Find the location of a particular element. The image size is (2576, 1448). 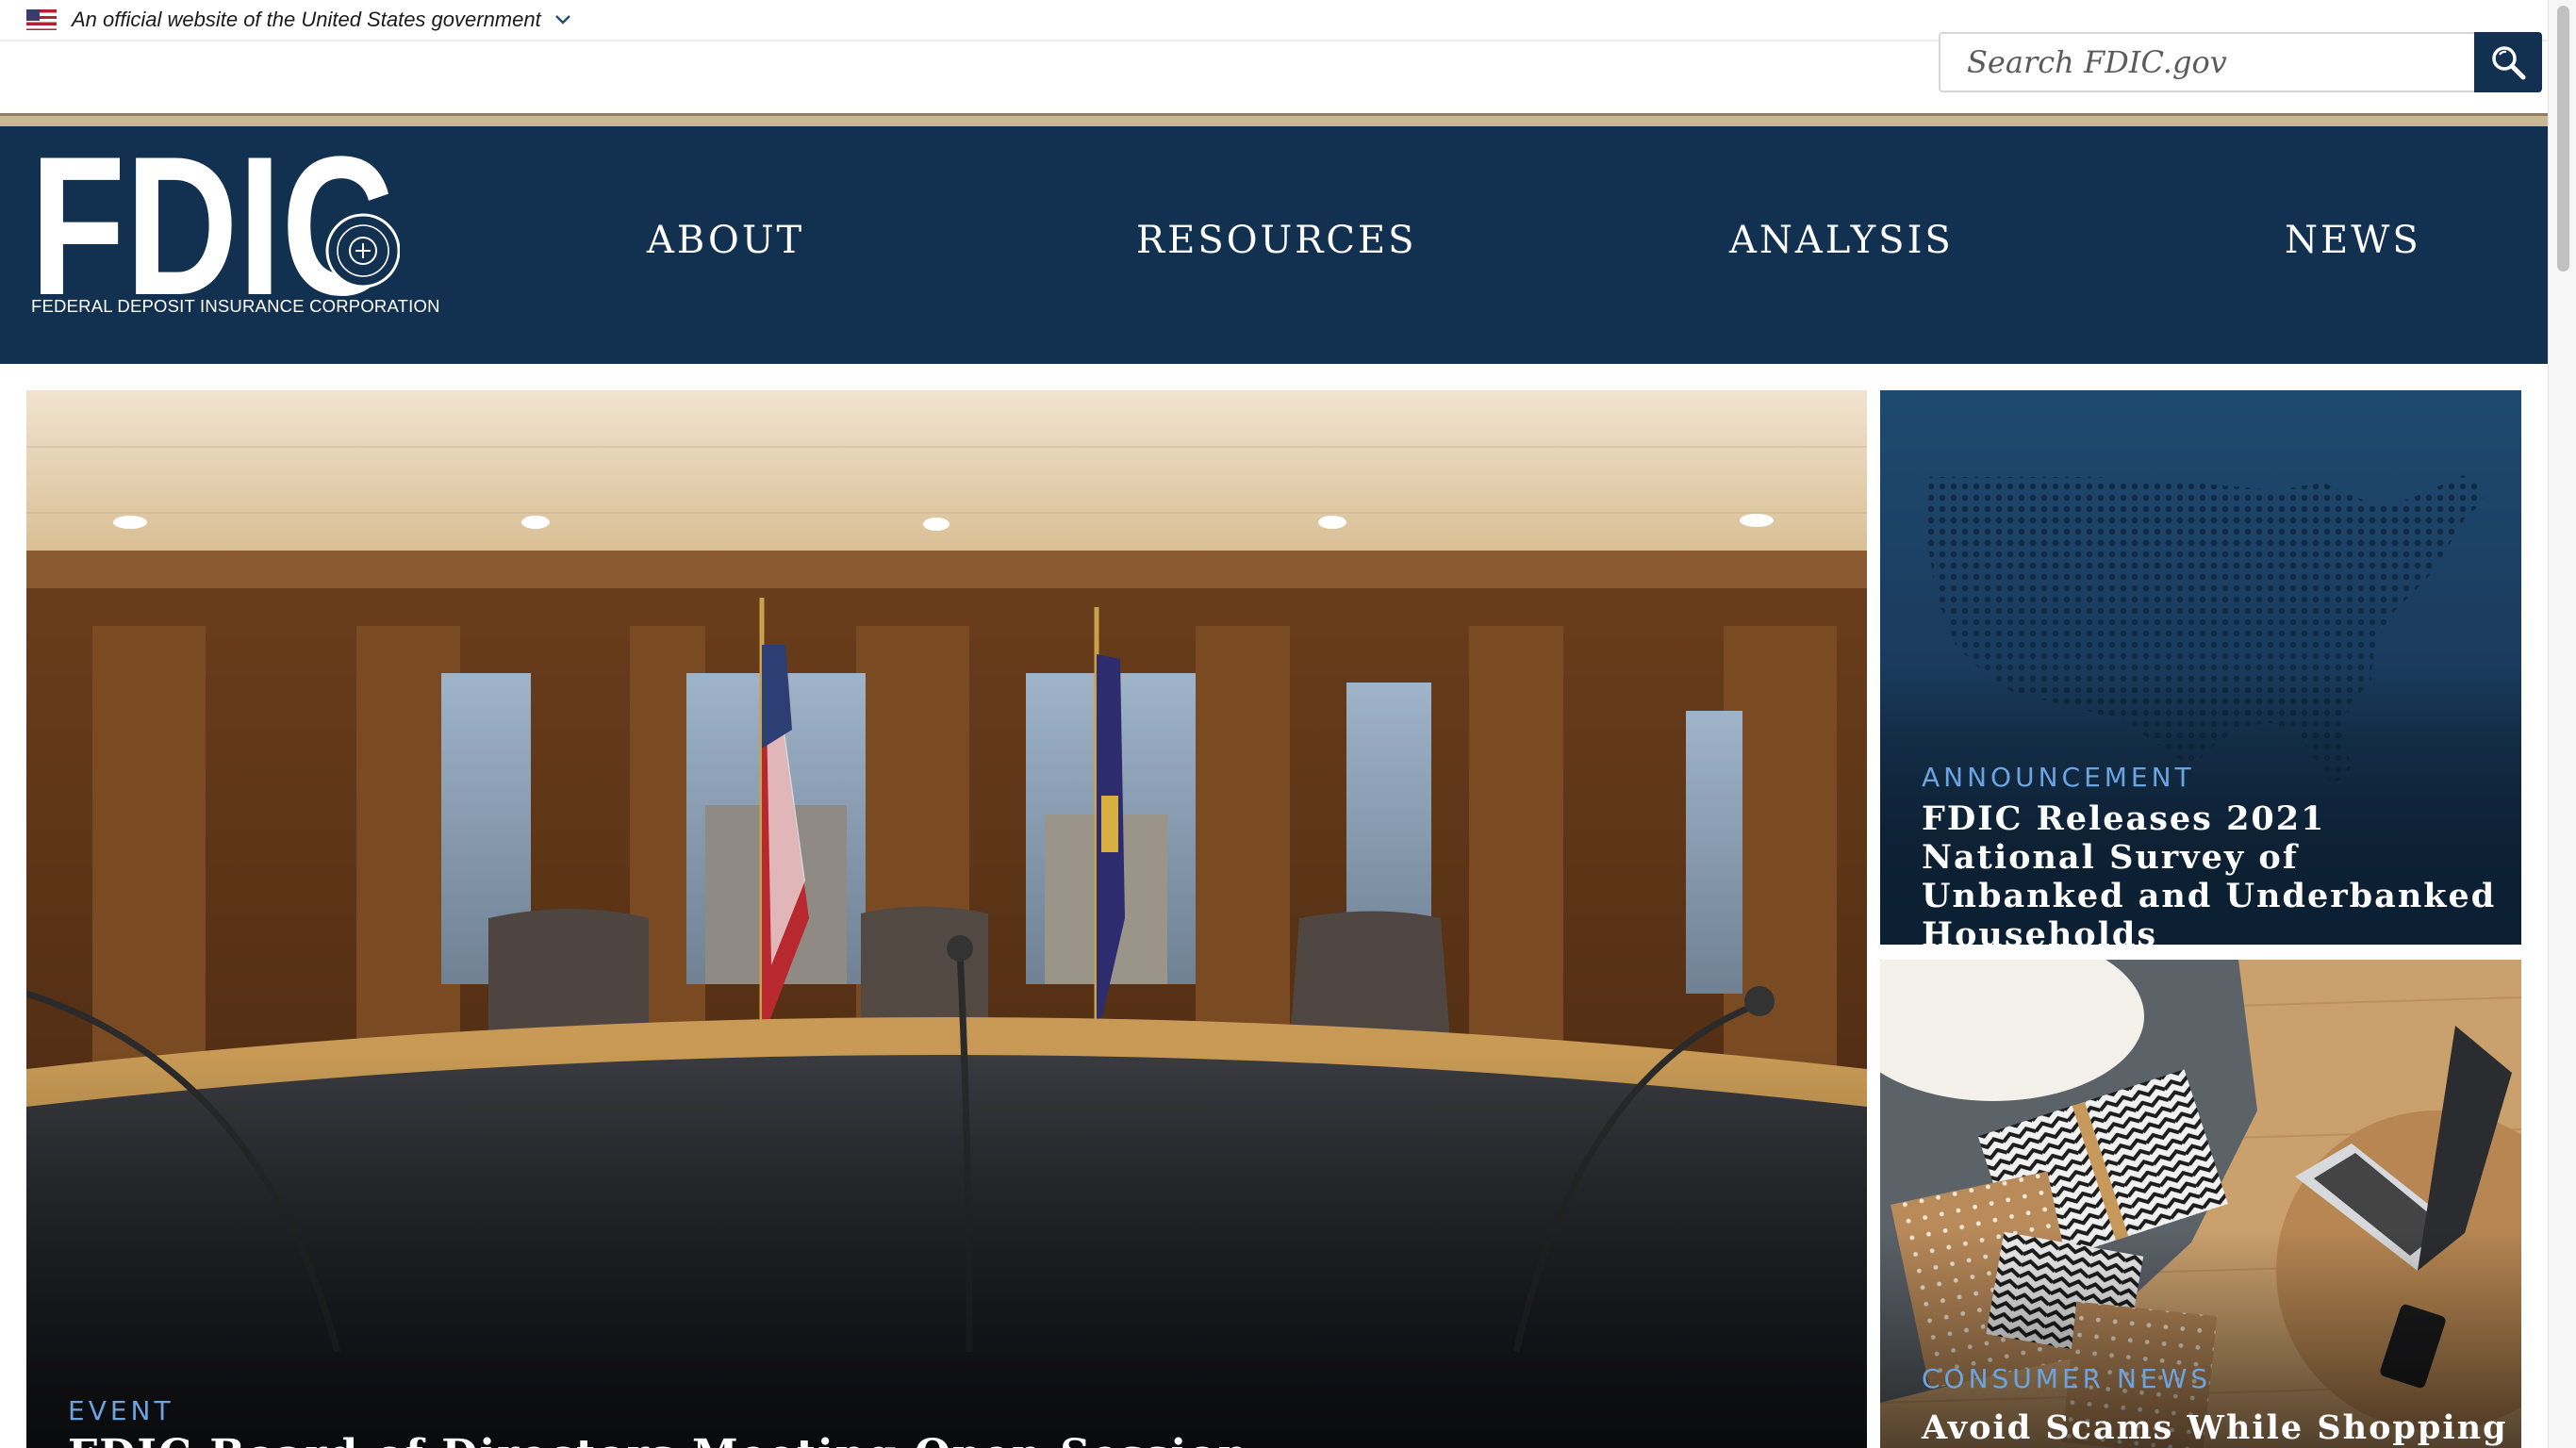

nav-analysis: ANALYSIS is located at coordinates (1841, 240).